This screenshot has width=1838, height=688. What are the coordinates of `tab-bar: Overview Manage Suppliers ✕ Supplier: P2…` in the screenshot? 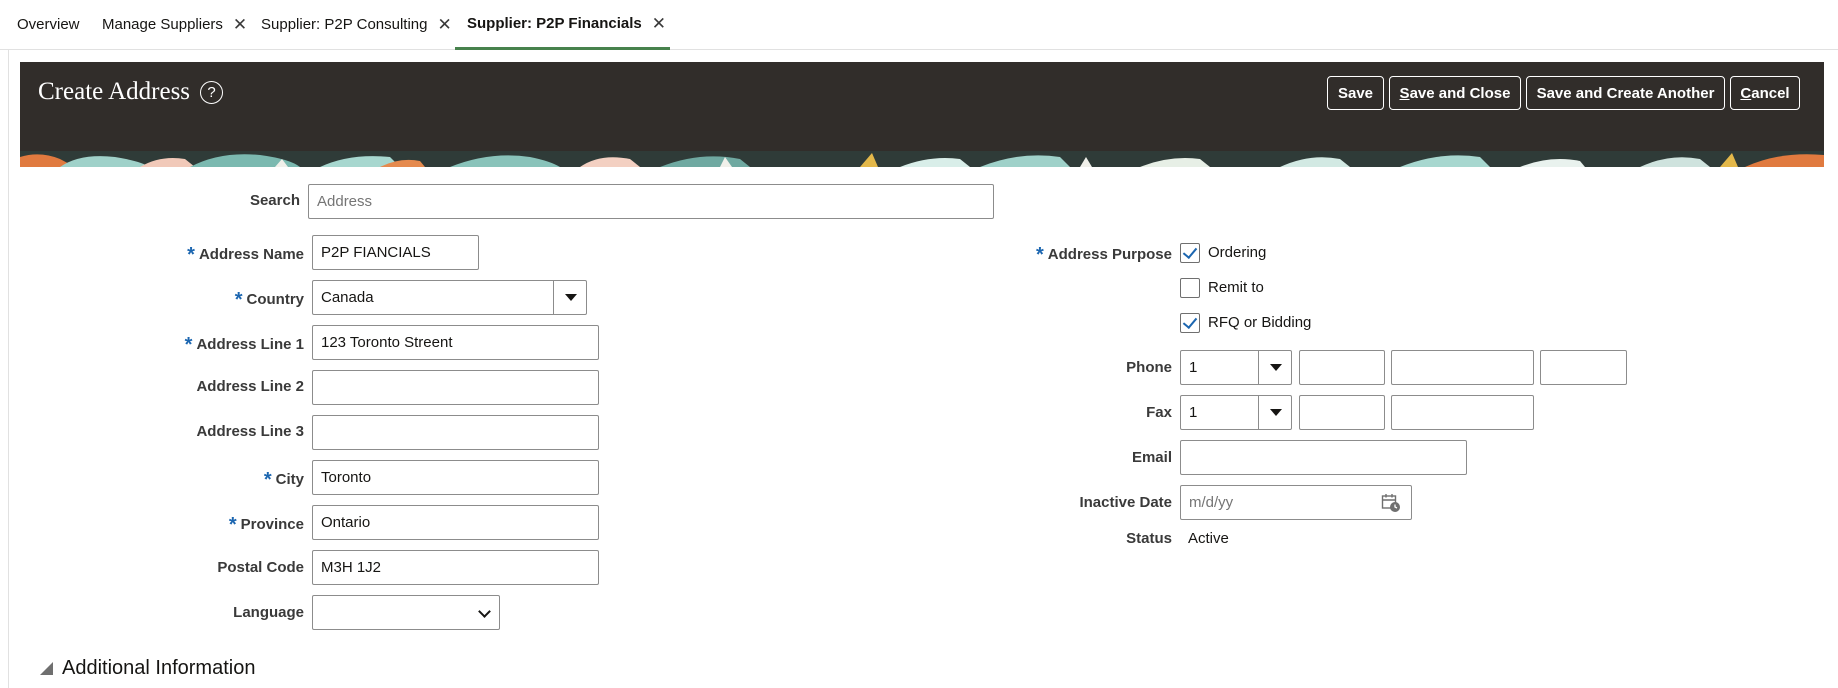 It's located at (919, 25).